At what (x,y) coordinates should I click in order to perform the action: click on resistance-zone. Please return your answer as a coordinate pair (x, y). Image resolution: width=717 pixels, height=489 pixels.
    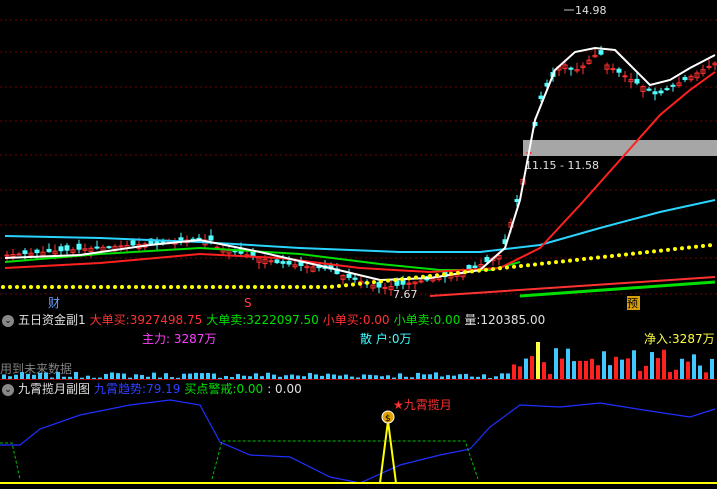
    Looking at the image, I should click on (620, 148).